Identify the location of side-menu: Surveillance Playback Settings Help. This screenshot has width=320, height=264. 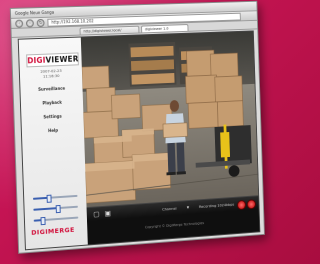
(52, 114).